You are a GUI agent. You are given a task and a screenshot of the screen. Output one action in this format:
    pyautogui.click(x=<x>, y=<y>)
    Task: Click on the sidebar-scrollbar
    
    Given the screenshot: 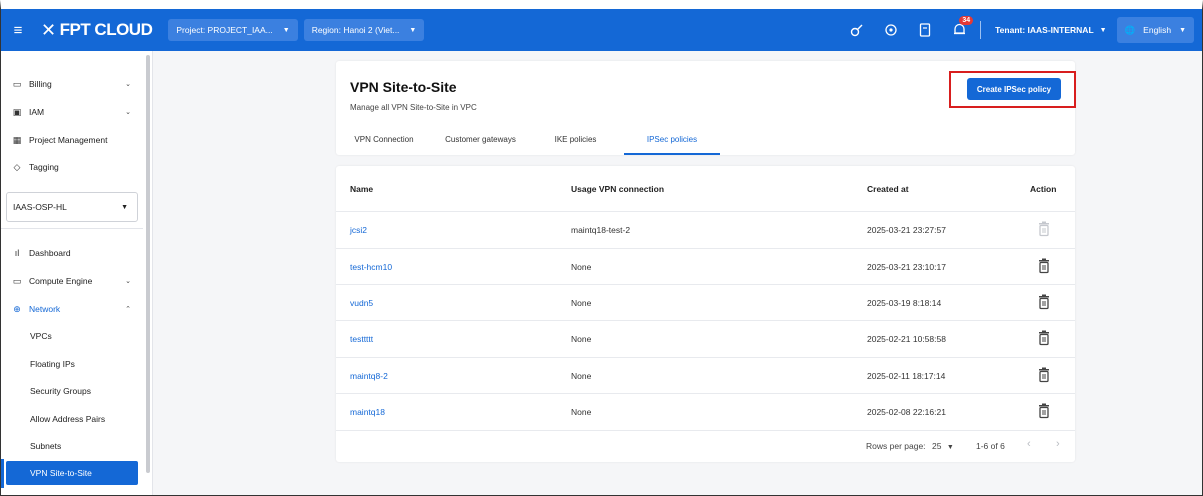 What is the action you would take?
    pyautogui.click(x=148, y=264)
    